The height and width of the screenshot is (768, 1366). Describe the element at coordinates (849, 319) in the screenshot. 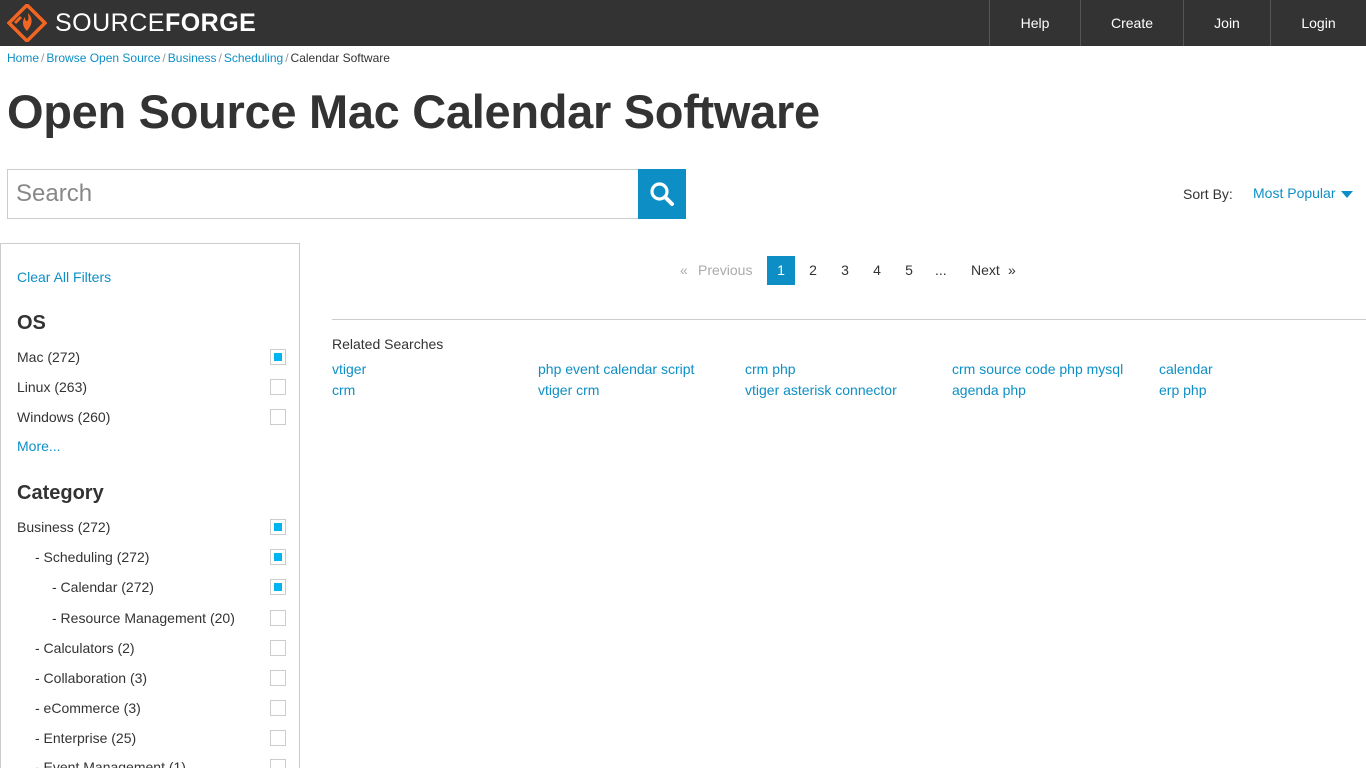

I see `content-divider` at that location.